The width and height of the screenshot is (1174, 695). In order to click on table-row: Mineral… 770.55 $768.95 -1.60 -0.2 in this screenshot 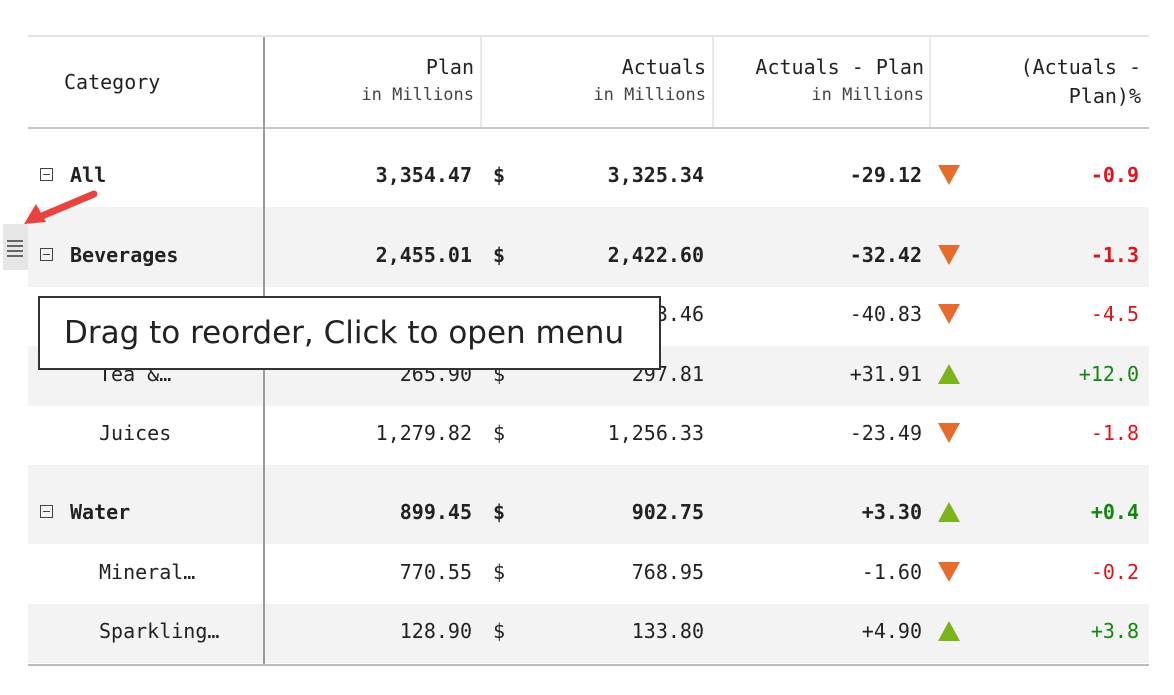, I will do `click(588, 574)`.